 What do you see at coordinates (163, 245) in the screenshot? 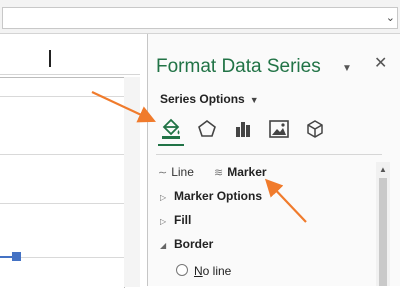
I see `collapse-triangle-down-icon: ◢` at bounding box center [163, 245].